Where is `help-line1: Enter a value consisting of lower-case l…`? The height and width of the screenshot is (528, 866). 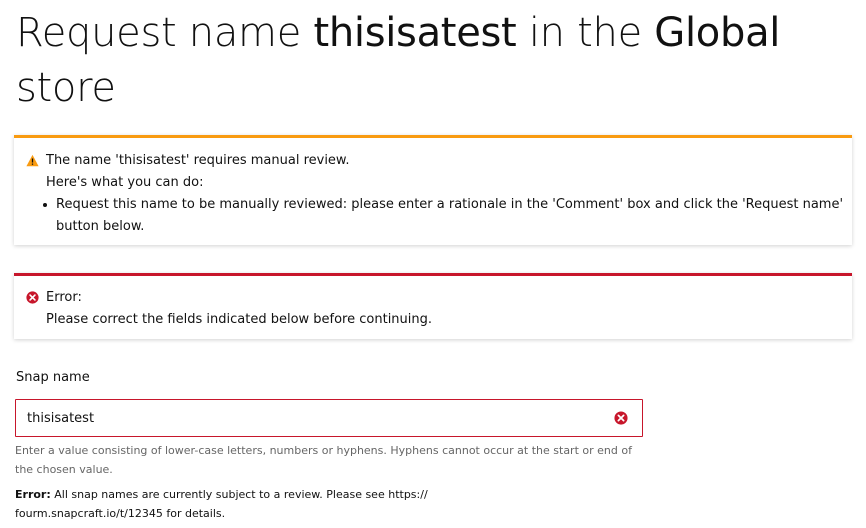
help-line1: Enter a value consisting of lower-case l… is located at coordinates (323, 450).